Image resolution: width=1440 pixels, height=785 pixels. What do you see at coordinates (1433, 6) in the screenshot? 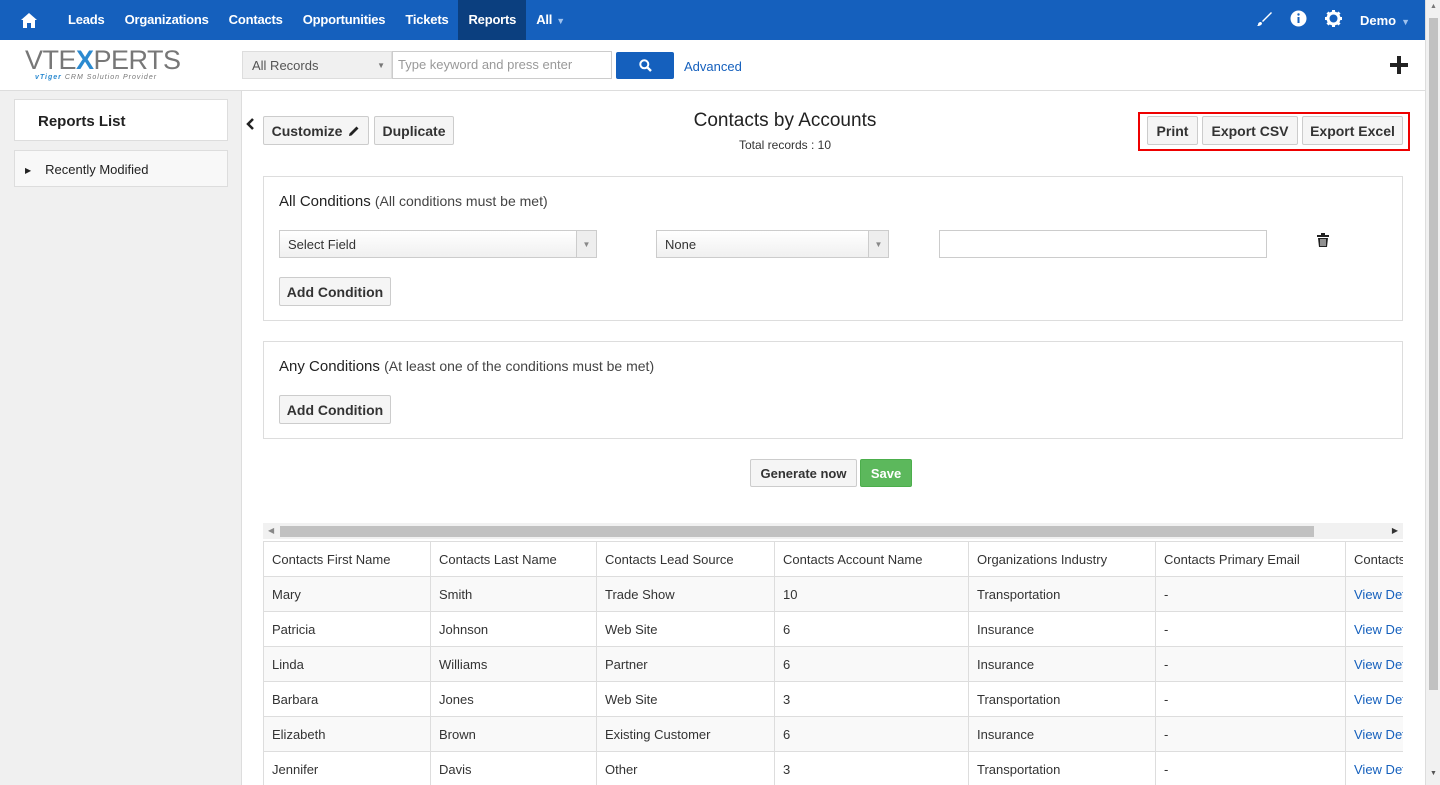
I see `scroll-up-icon: ▲` at bounding box center [1433, 6].